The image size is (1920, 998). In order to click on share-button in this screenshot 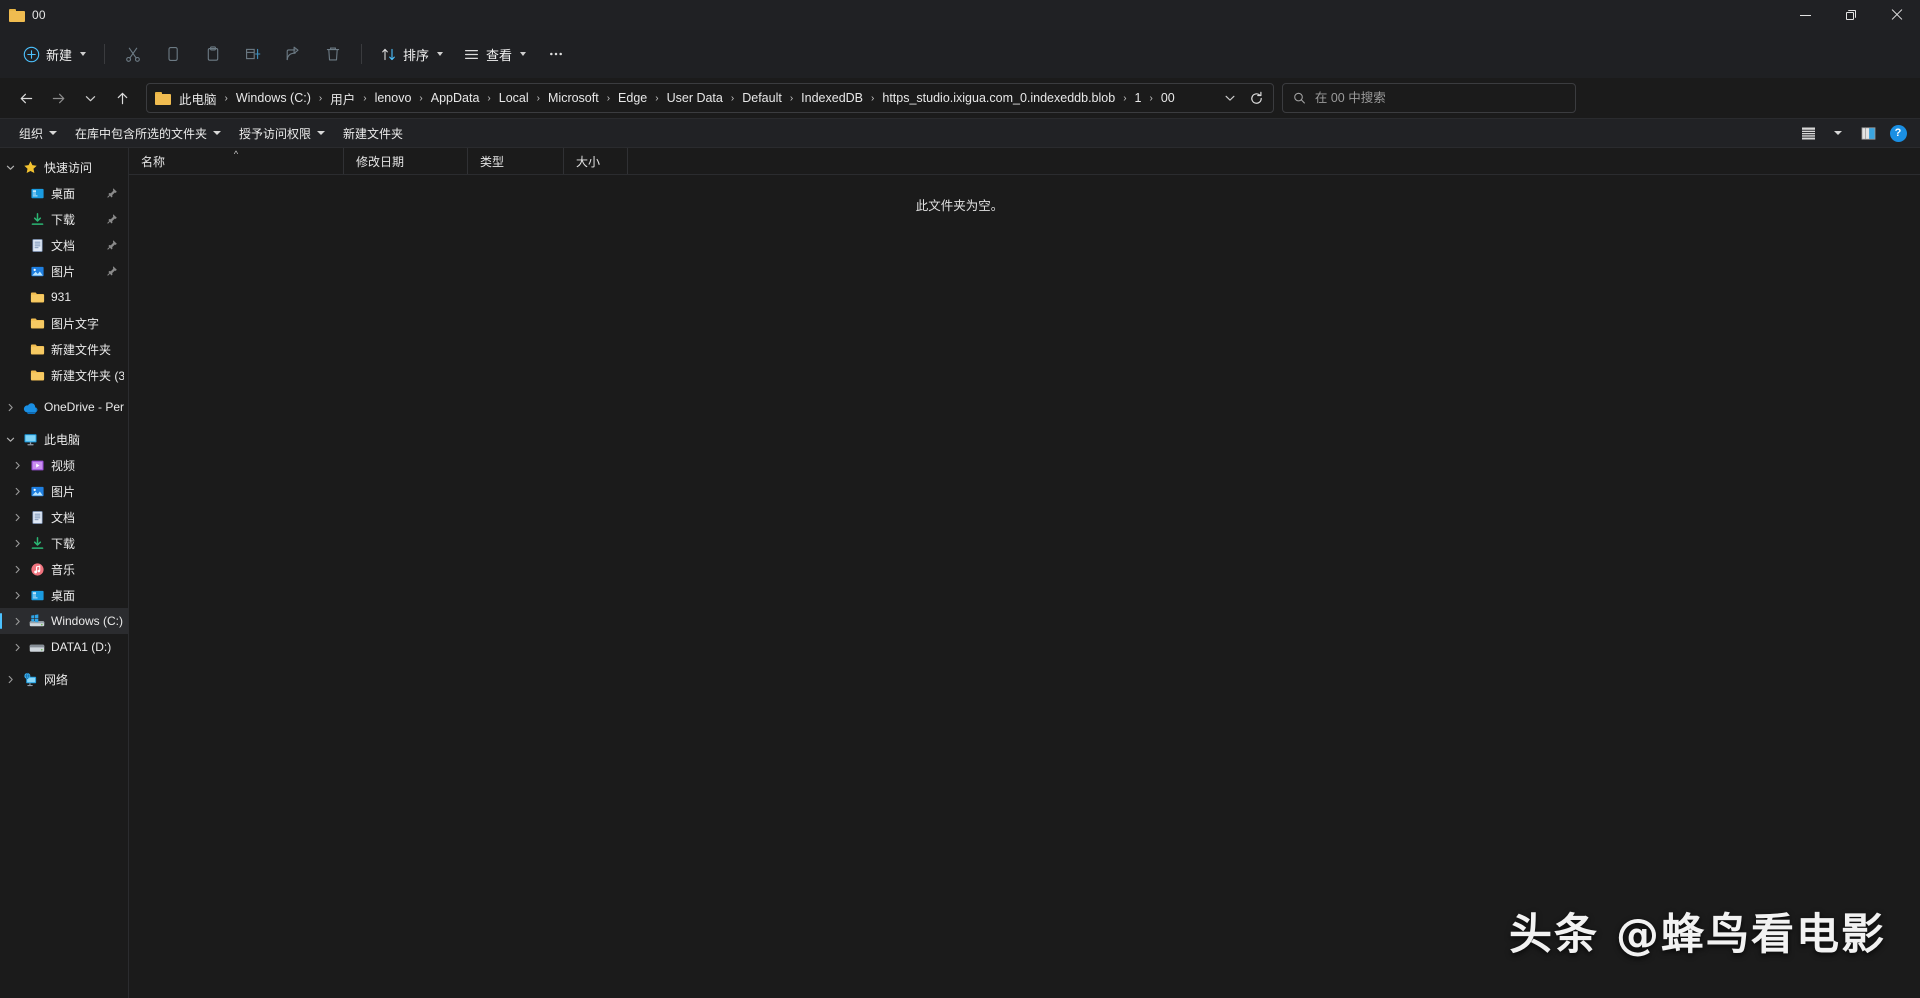, I will do `click(293, 54)`.